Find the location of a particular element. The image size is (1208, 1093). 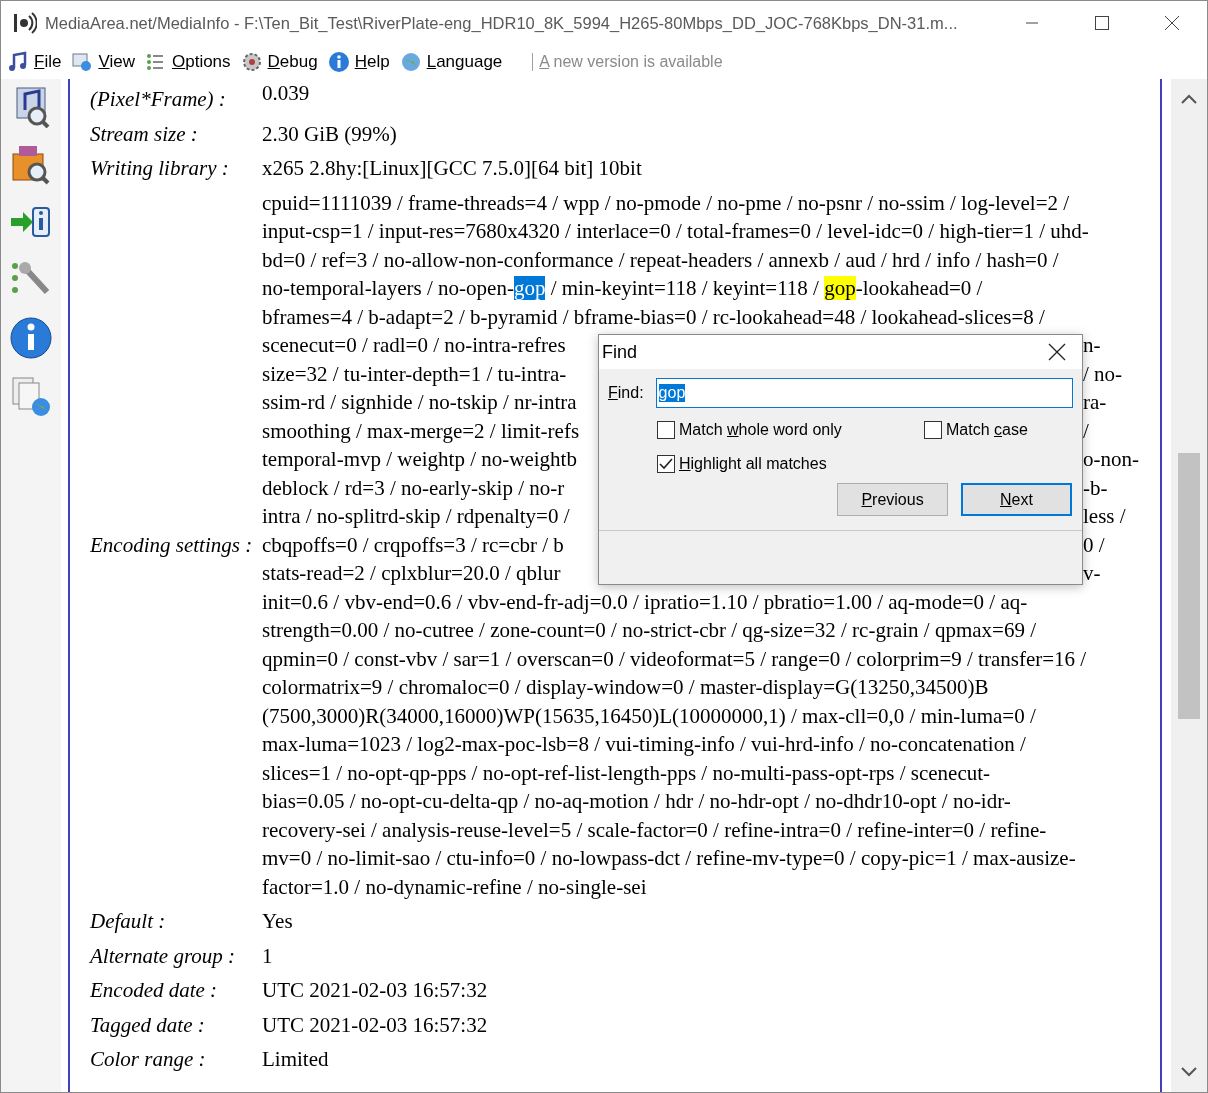

field-label: Encoding settings : is located at coordinates (172, 545).